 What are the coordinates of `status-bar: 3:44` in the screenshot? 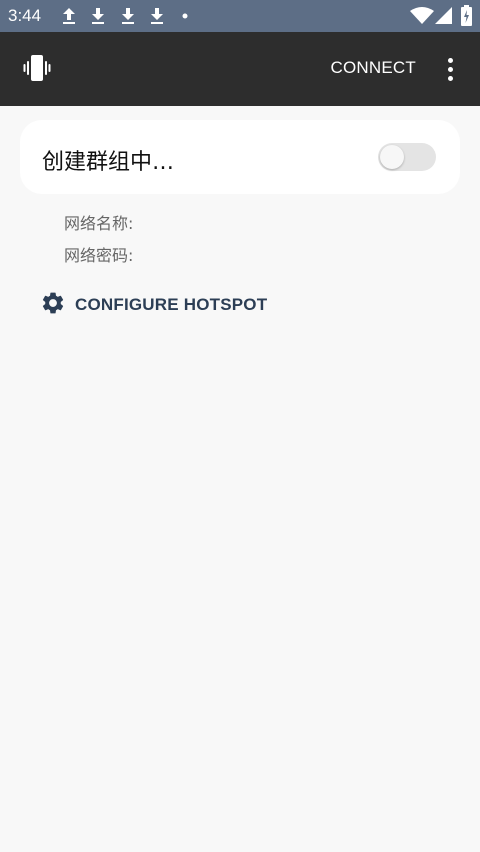 It's located at (240, 16).